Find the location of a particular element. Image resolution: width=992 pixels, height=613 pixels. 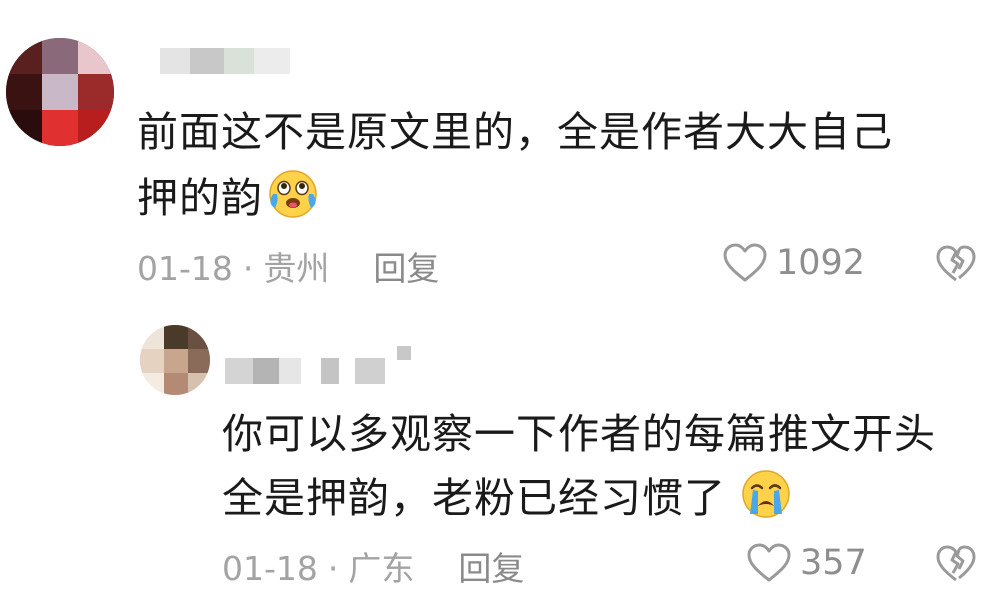

crying-laugh-emoji is located at coordinates (293, 201).